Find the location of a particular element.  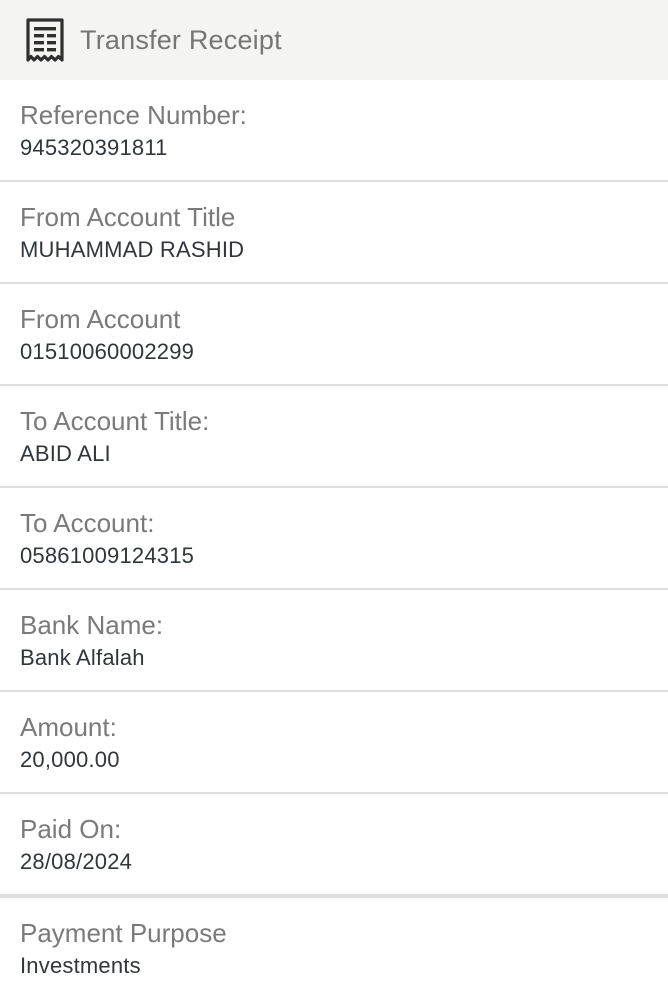

field-reference-number: Reference Number: 945320391811 is located at coordinates (334, 131).